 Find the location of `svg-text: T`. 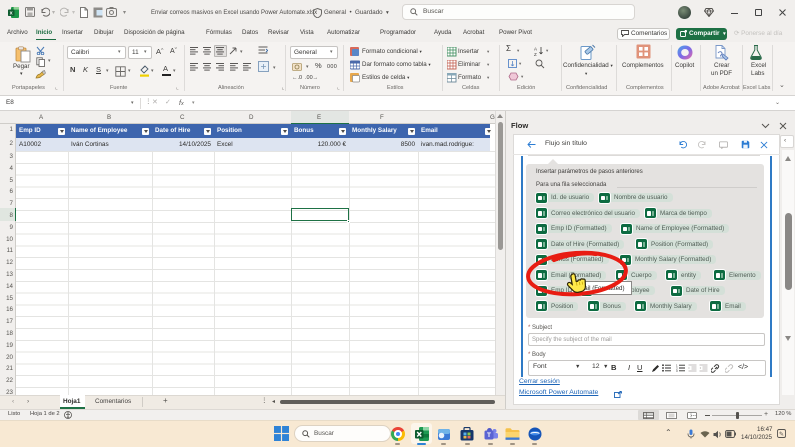

svg-text: T is located at coordinates (489, 435).